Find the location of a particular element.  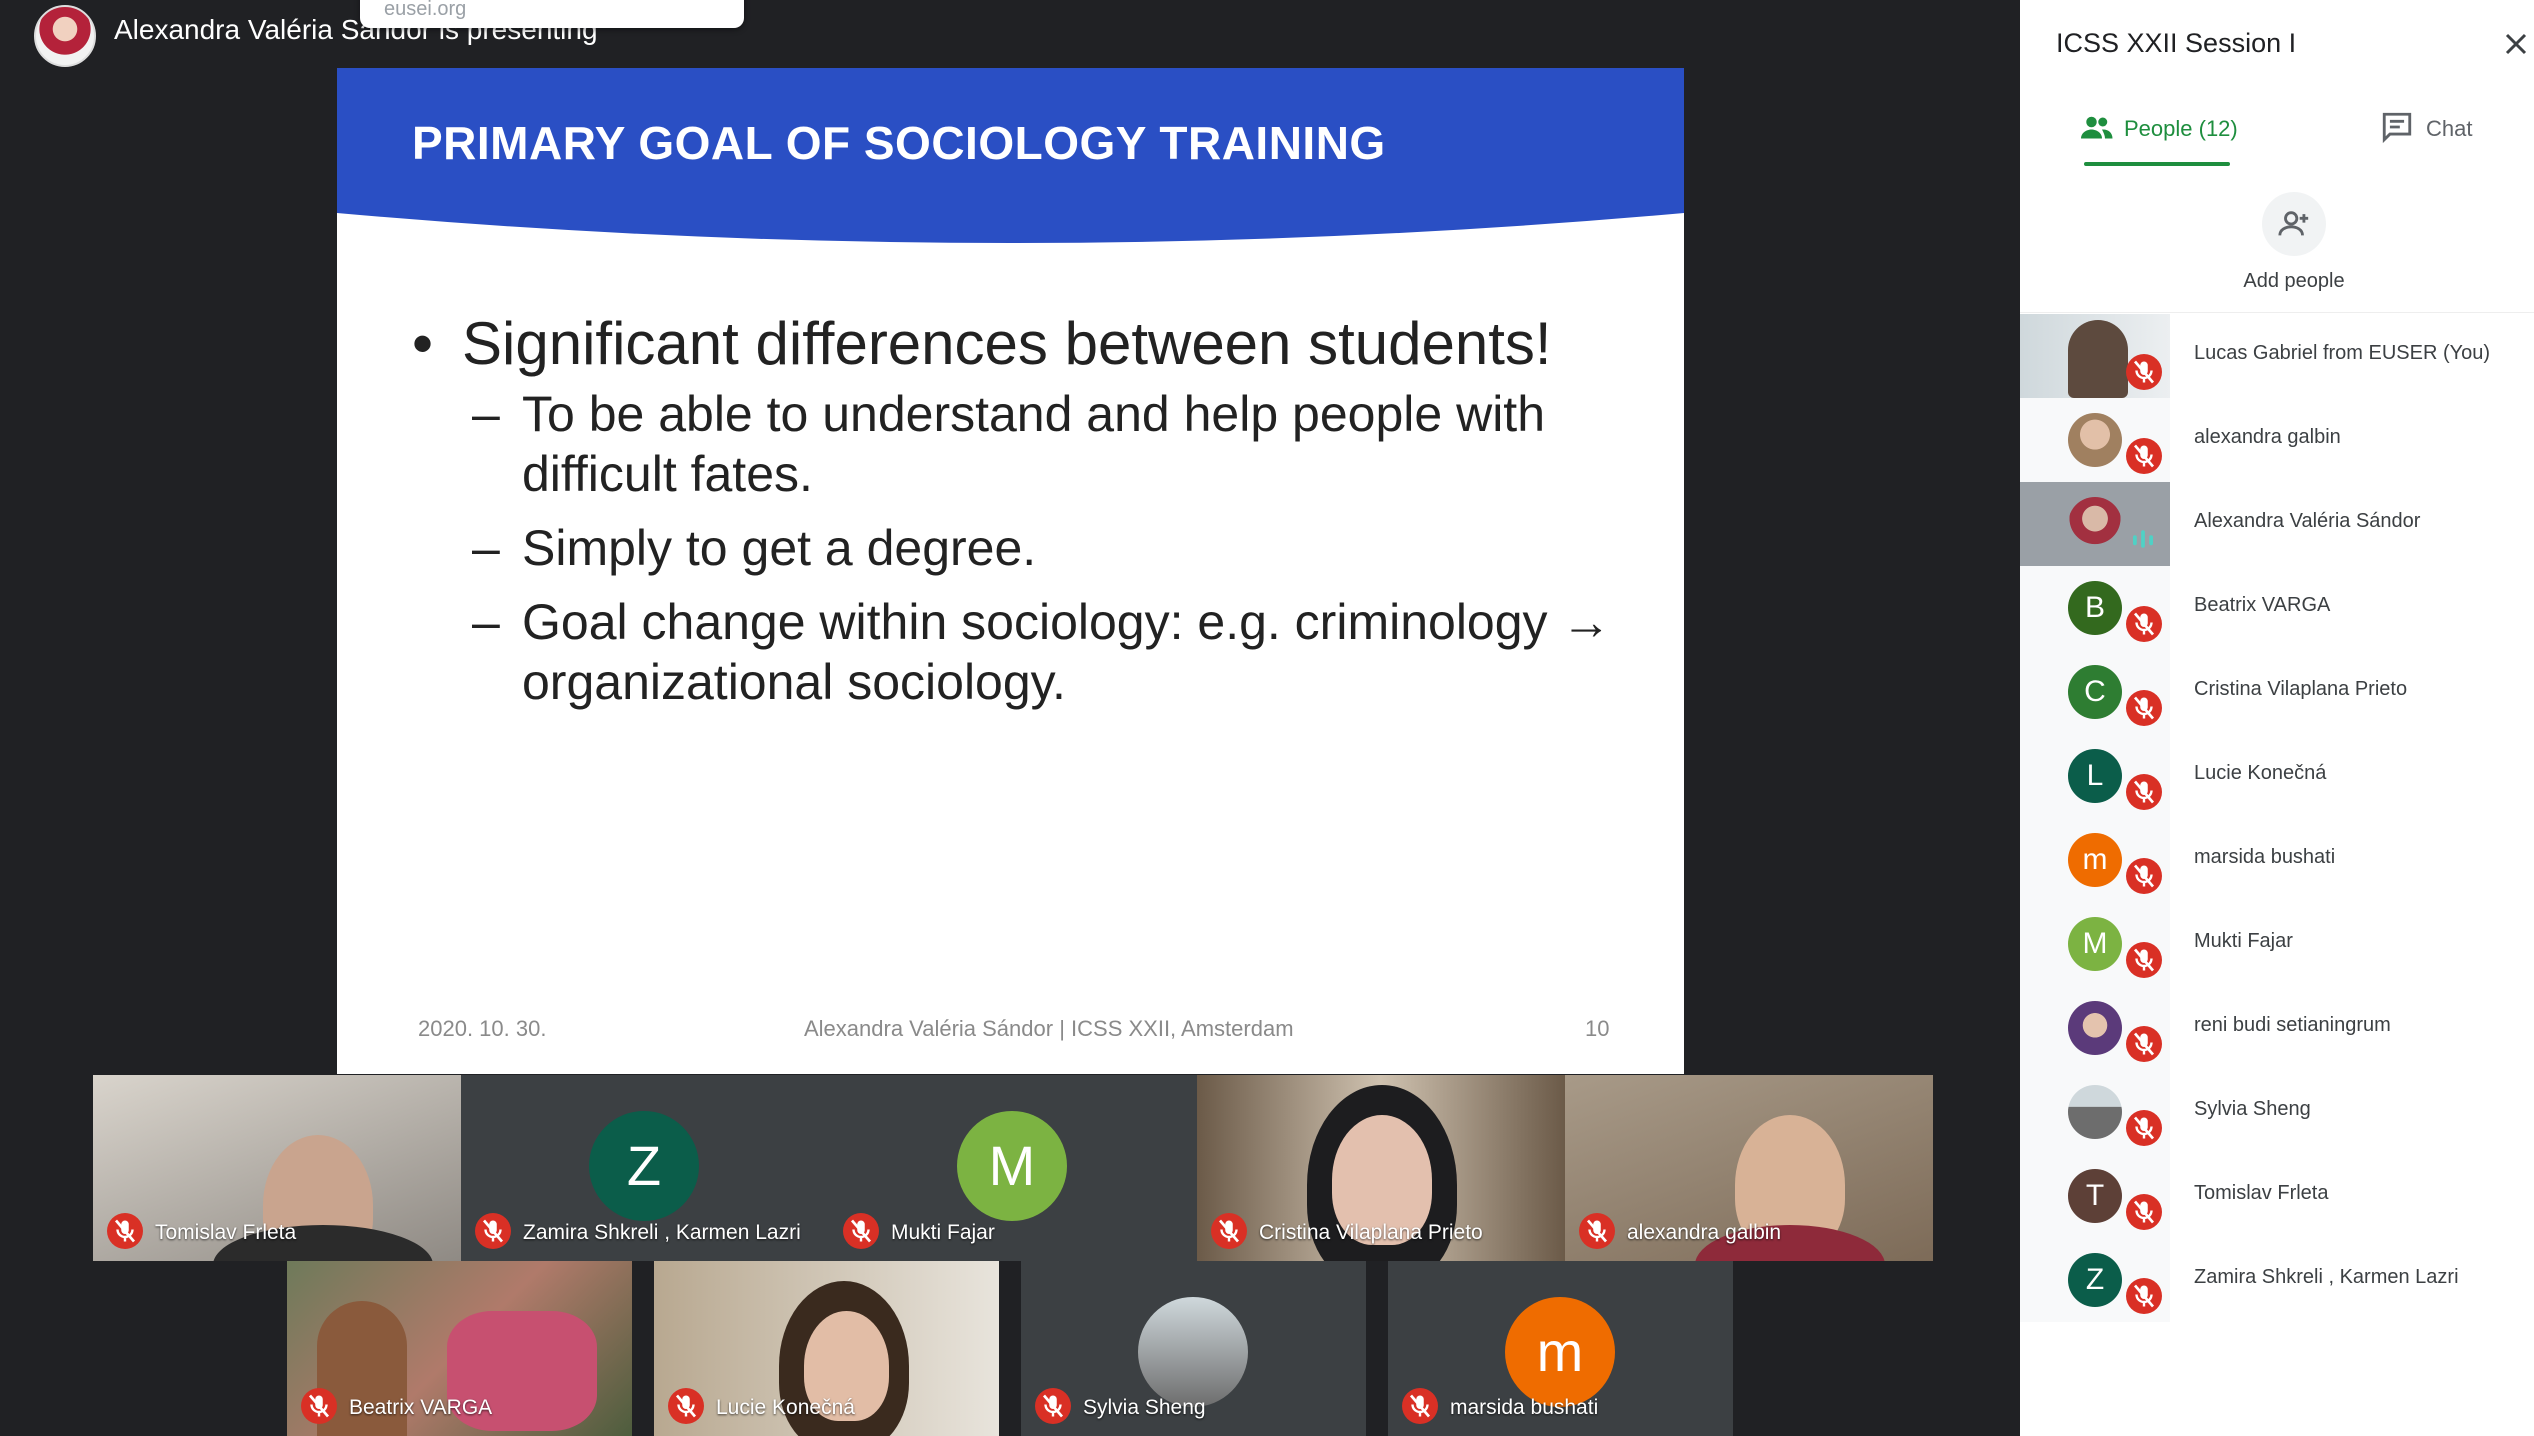

video-tile: Cristina Vilaplana Prieto is located at coordinates (1381, 1168).